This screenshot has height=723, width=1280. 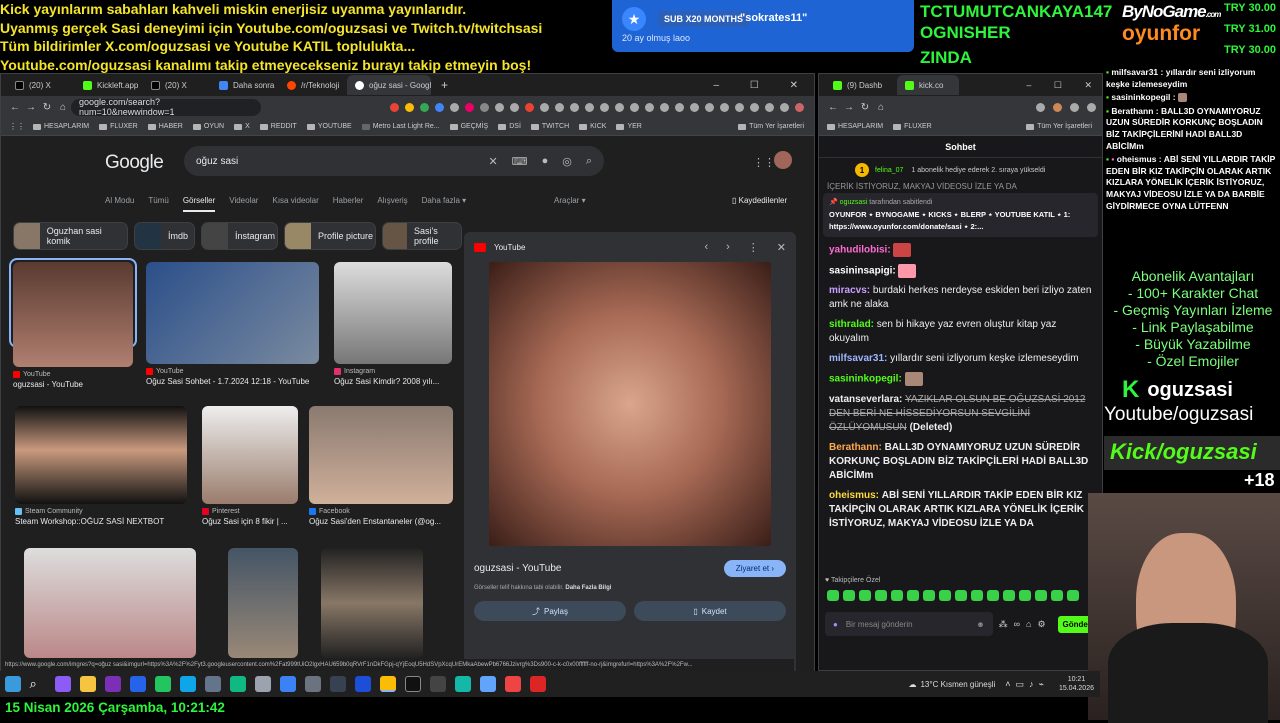 I want to click on filter-chip: Sasi's profile, so click(x=422, y=236).